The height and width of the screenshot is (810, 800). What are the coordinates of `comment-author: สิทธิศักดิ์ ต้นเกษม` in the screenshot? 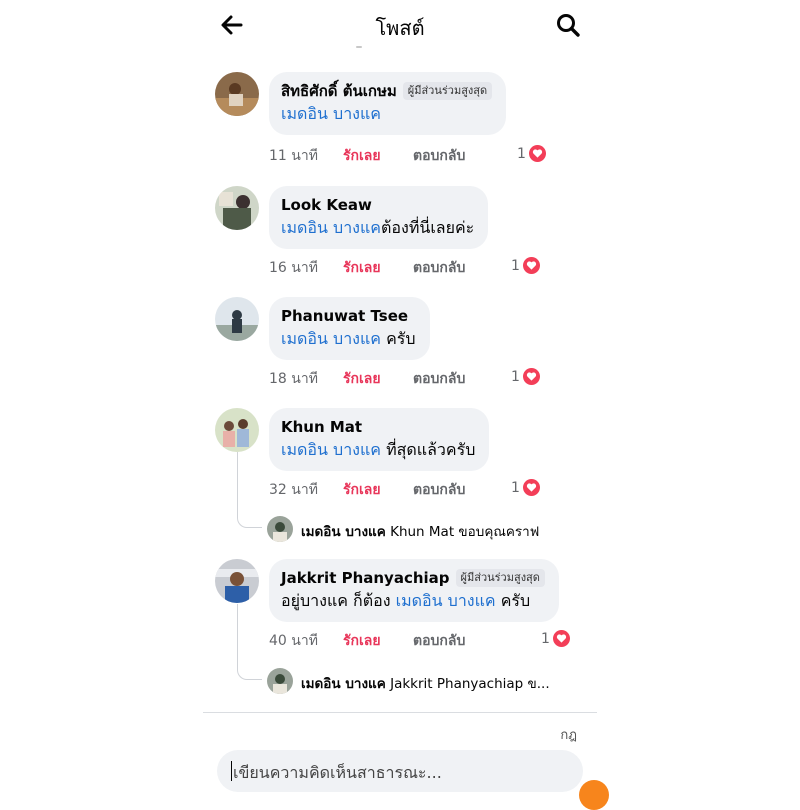 It's located at (339, 91).